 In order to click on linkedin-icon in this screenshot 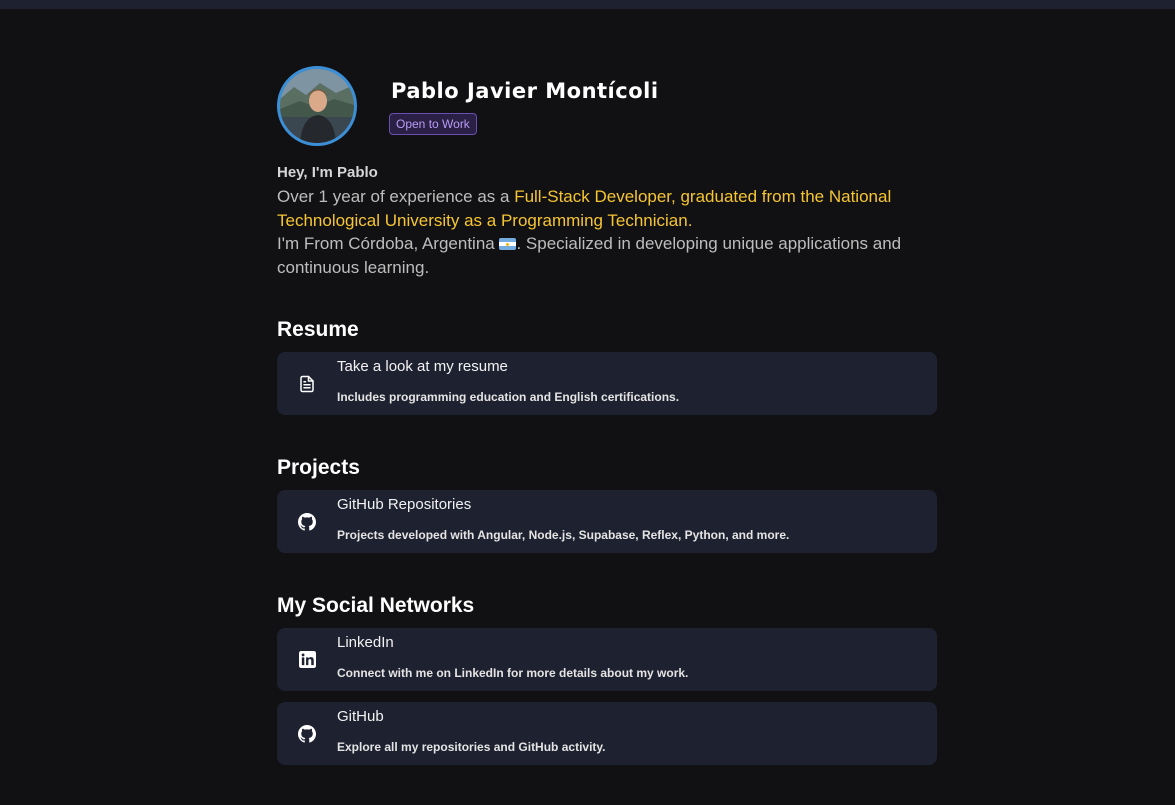, I will do `click(307, 659)`.